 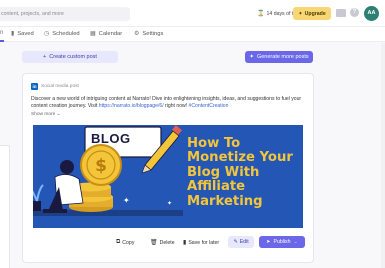 I want to click on copy-button: ⧉ Copy, so click(x=125, y=242).